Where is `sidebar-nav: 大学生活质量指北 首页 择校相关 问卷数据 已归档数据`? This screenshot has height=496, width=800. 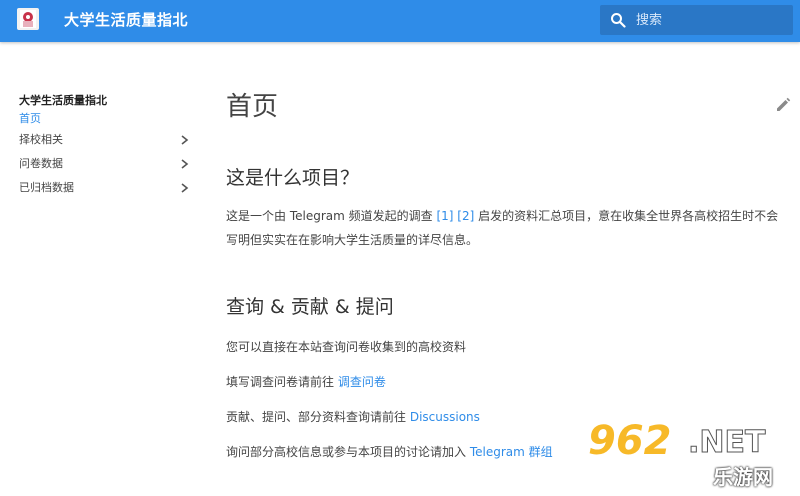 sidebar-nav: 大学生活质量指北 首页 择校相关 问卷数据 已归档数据 is located at coordinates (106, 146).